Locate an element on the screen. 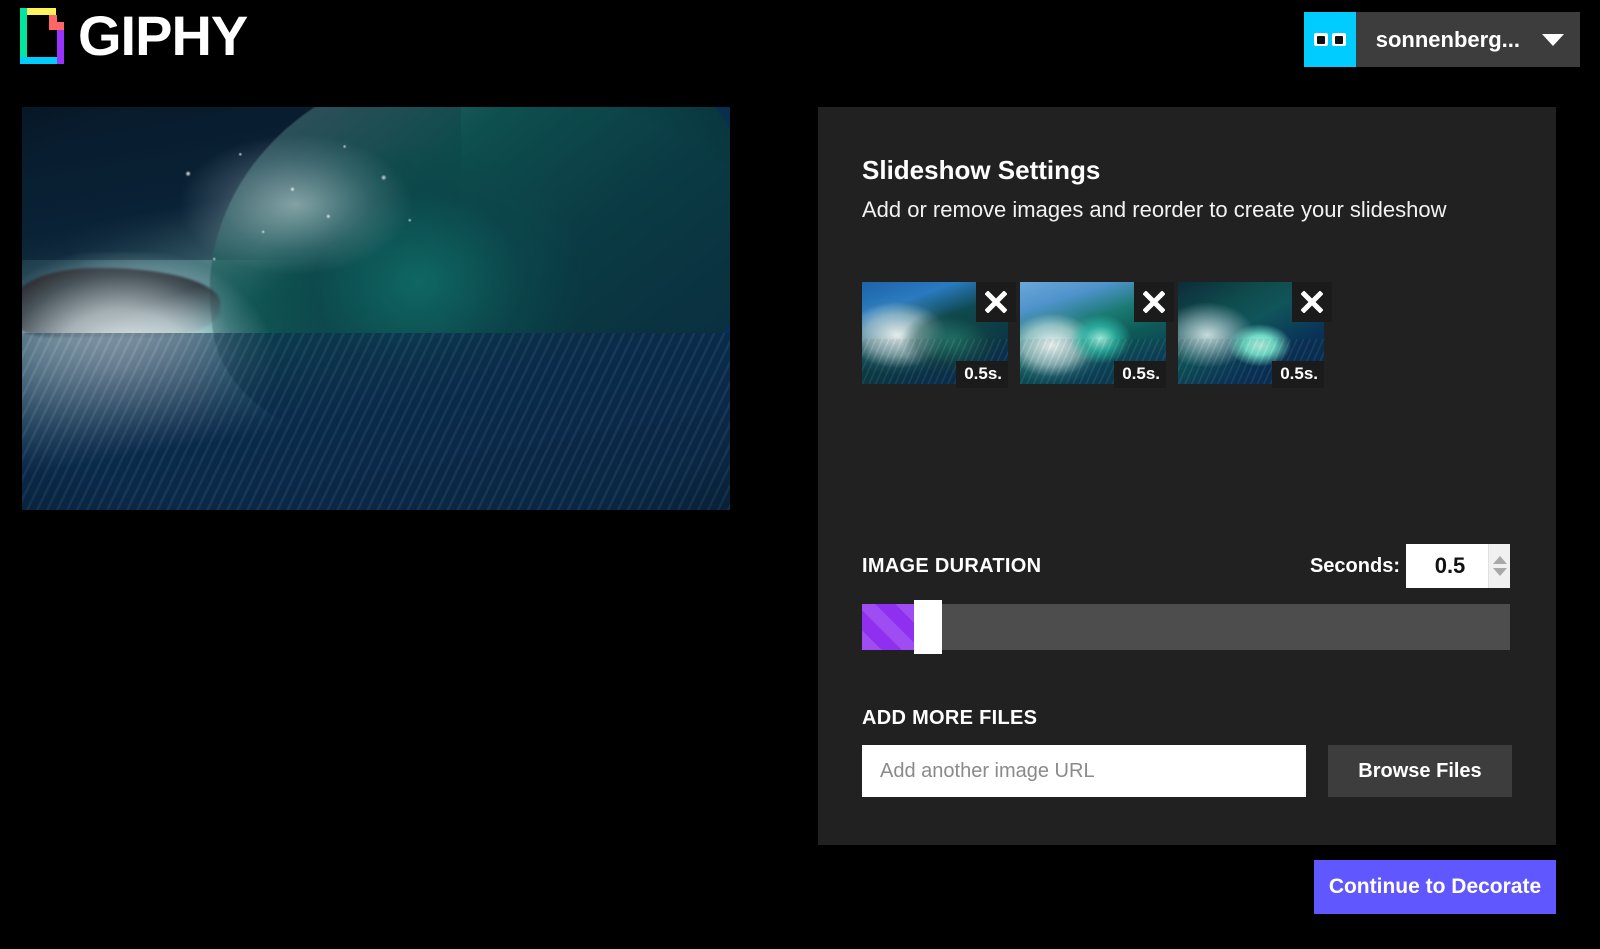 The image size is (1600, 949). image-url-input is located at coordinates (1084, 771).